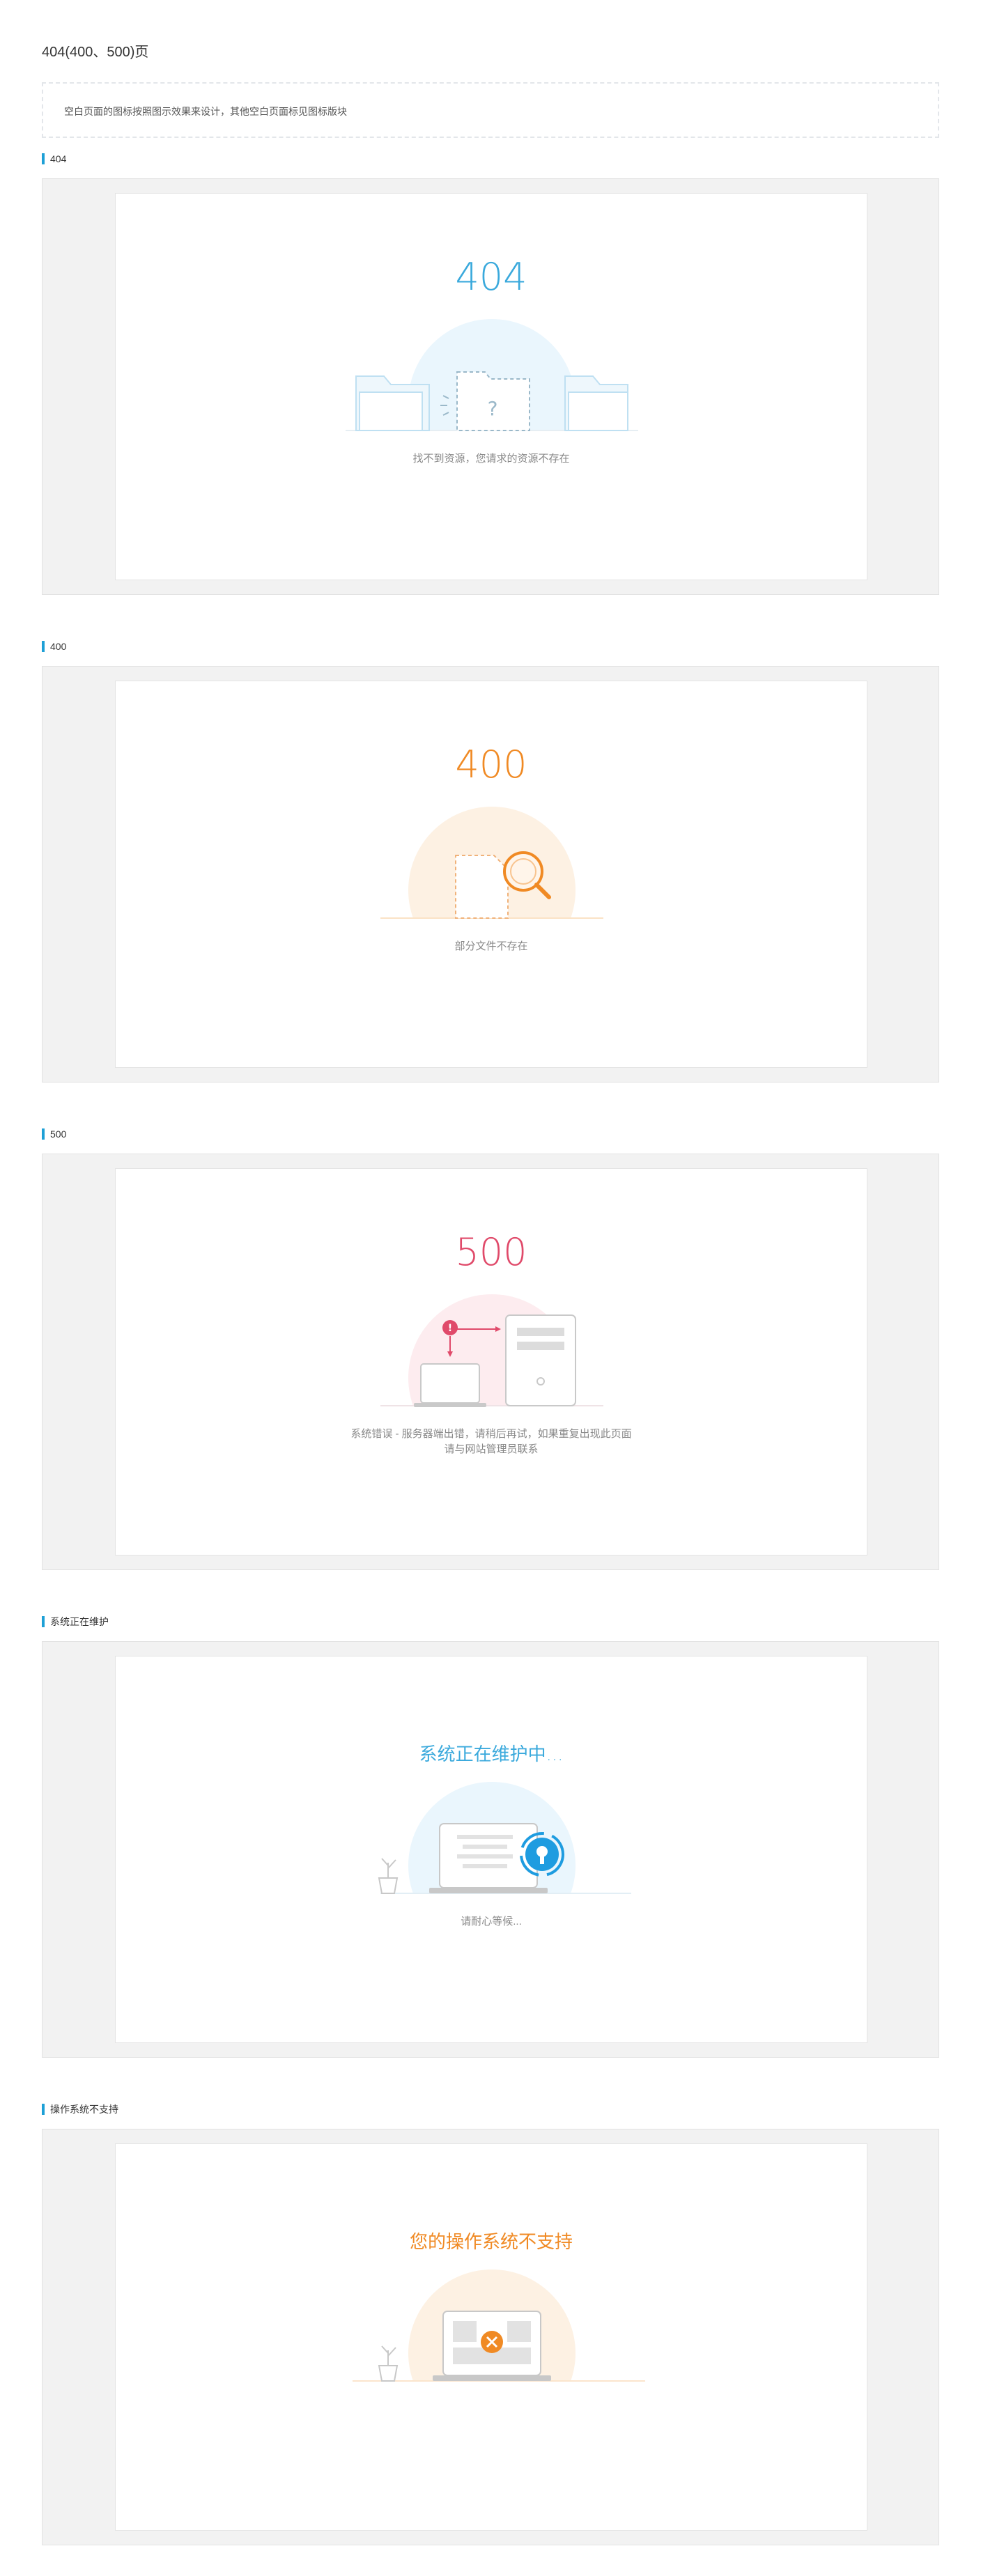  I want to click on server-error-illustration: !, so click(492, 1395).